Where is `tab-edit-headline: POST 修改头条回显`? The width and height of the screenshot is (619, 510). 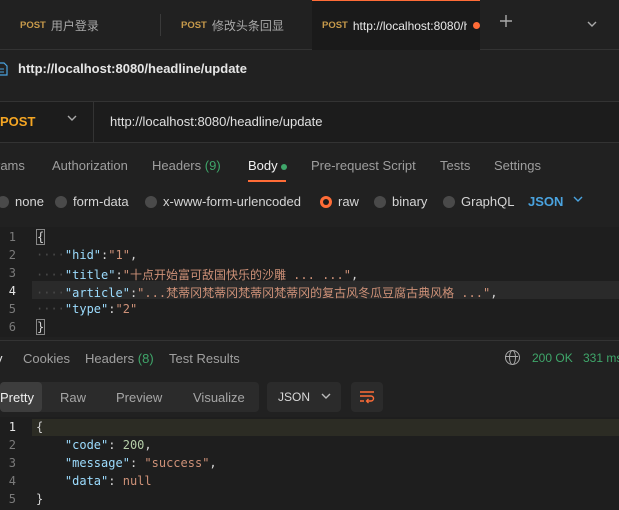
tab-edit-headline: POST 修改头条回显 is located at coordinates (246, 25).